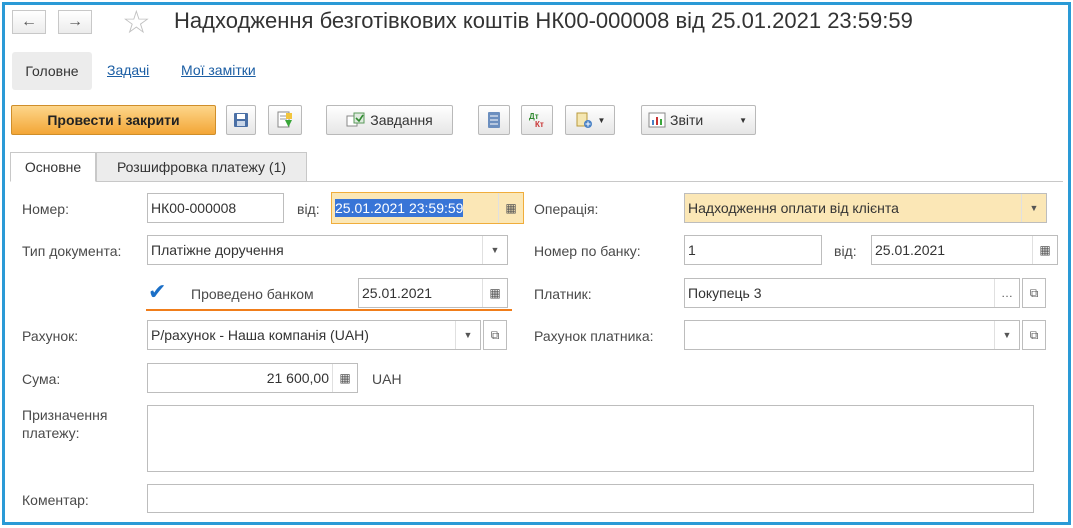 This screenshot has width=1073, height=528. Describe the element at coordinates (399, 208) in the screenshot. I see `date-value: 25.01.2021 23:59:59` at that location.